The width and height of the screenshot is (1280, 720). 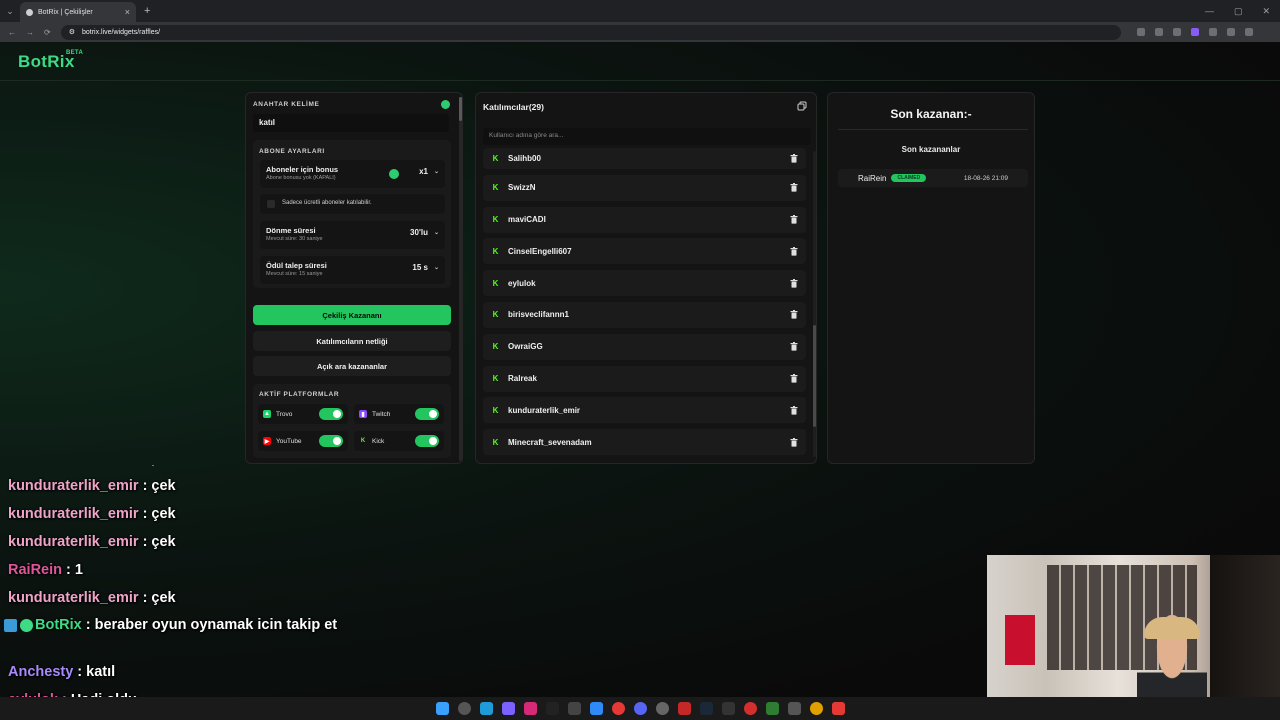 What do you see at coordinates (750, 708) in the screenshot?
I see `opera-gx-icon` at bounding box center [750, 708].